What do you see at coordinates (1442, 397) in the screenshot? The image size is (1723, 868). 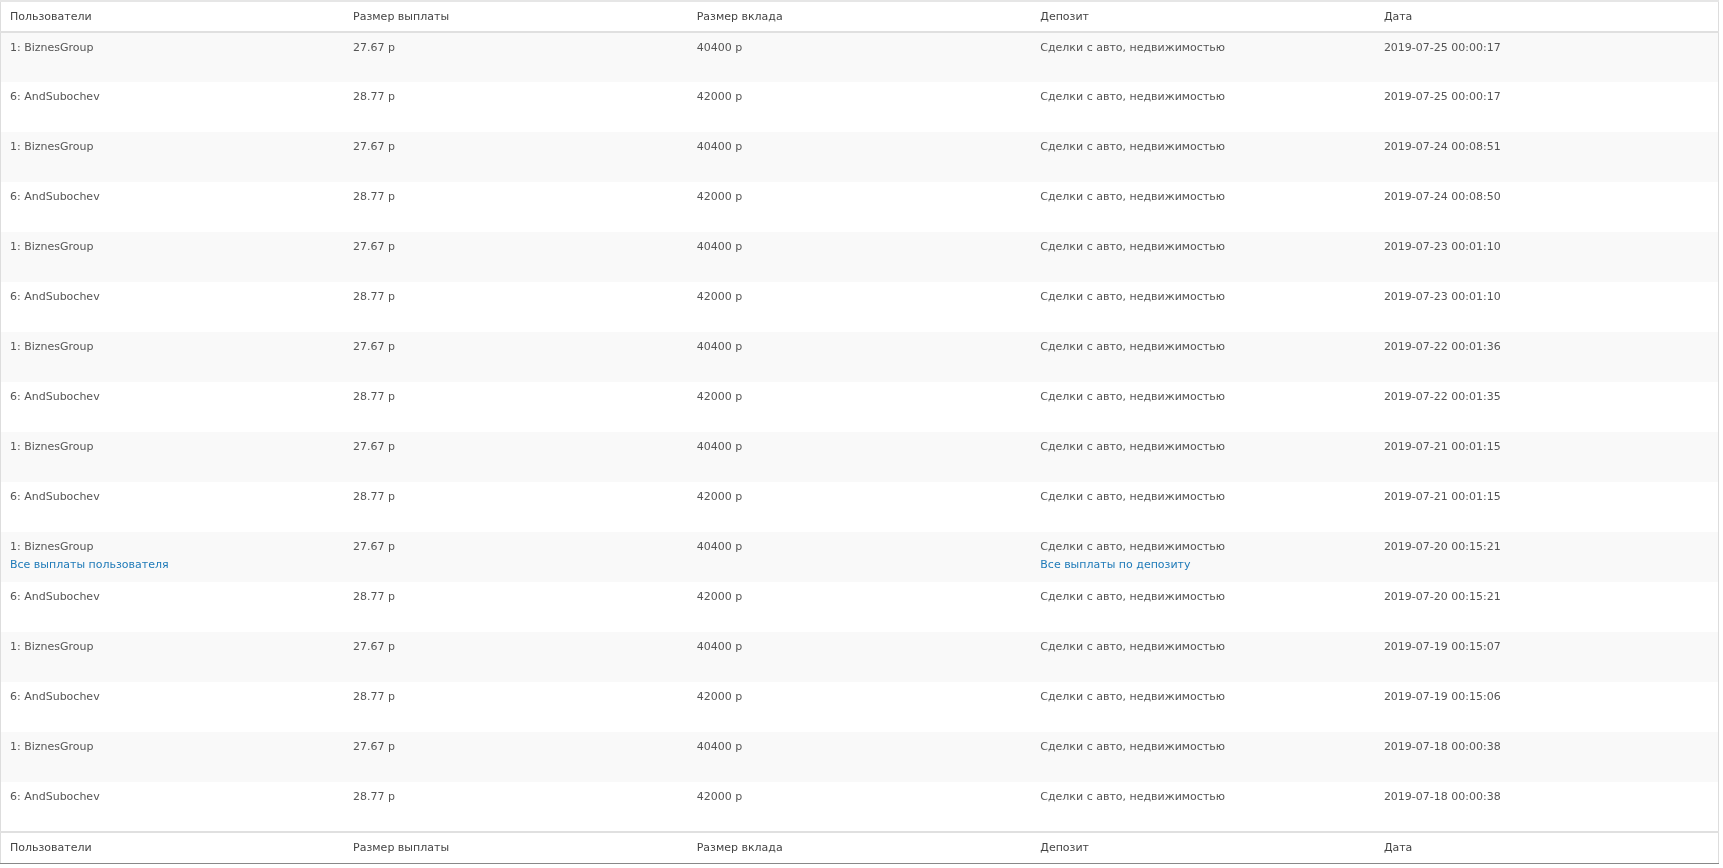 I see `payout-date: 2019-07-22 00:01:35` at bounding box center [1442, 397].